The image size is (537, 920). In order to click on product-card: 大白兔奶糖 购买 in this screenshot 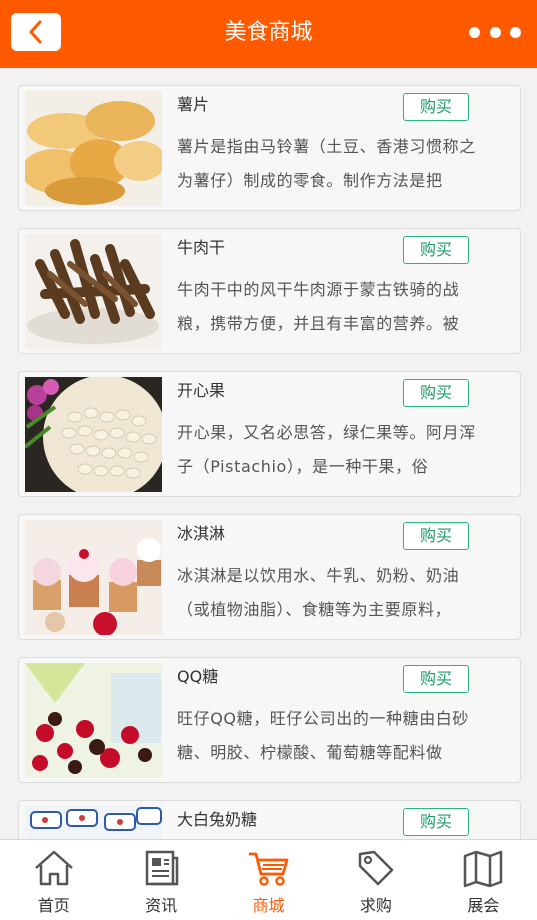, I will do `click(269, 819)`.